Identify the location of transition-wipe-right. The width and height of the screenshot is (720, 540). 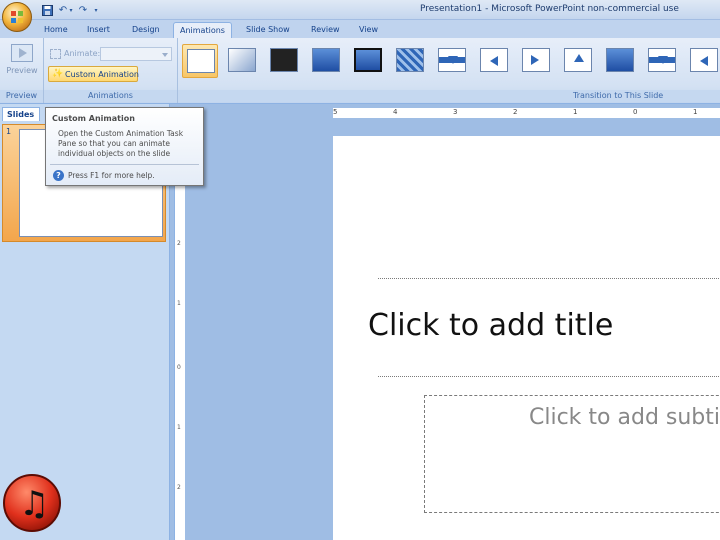
(536, 61).